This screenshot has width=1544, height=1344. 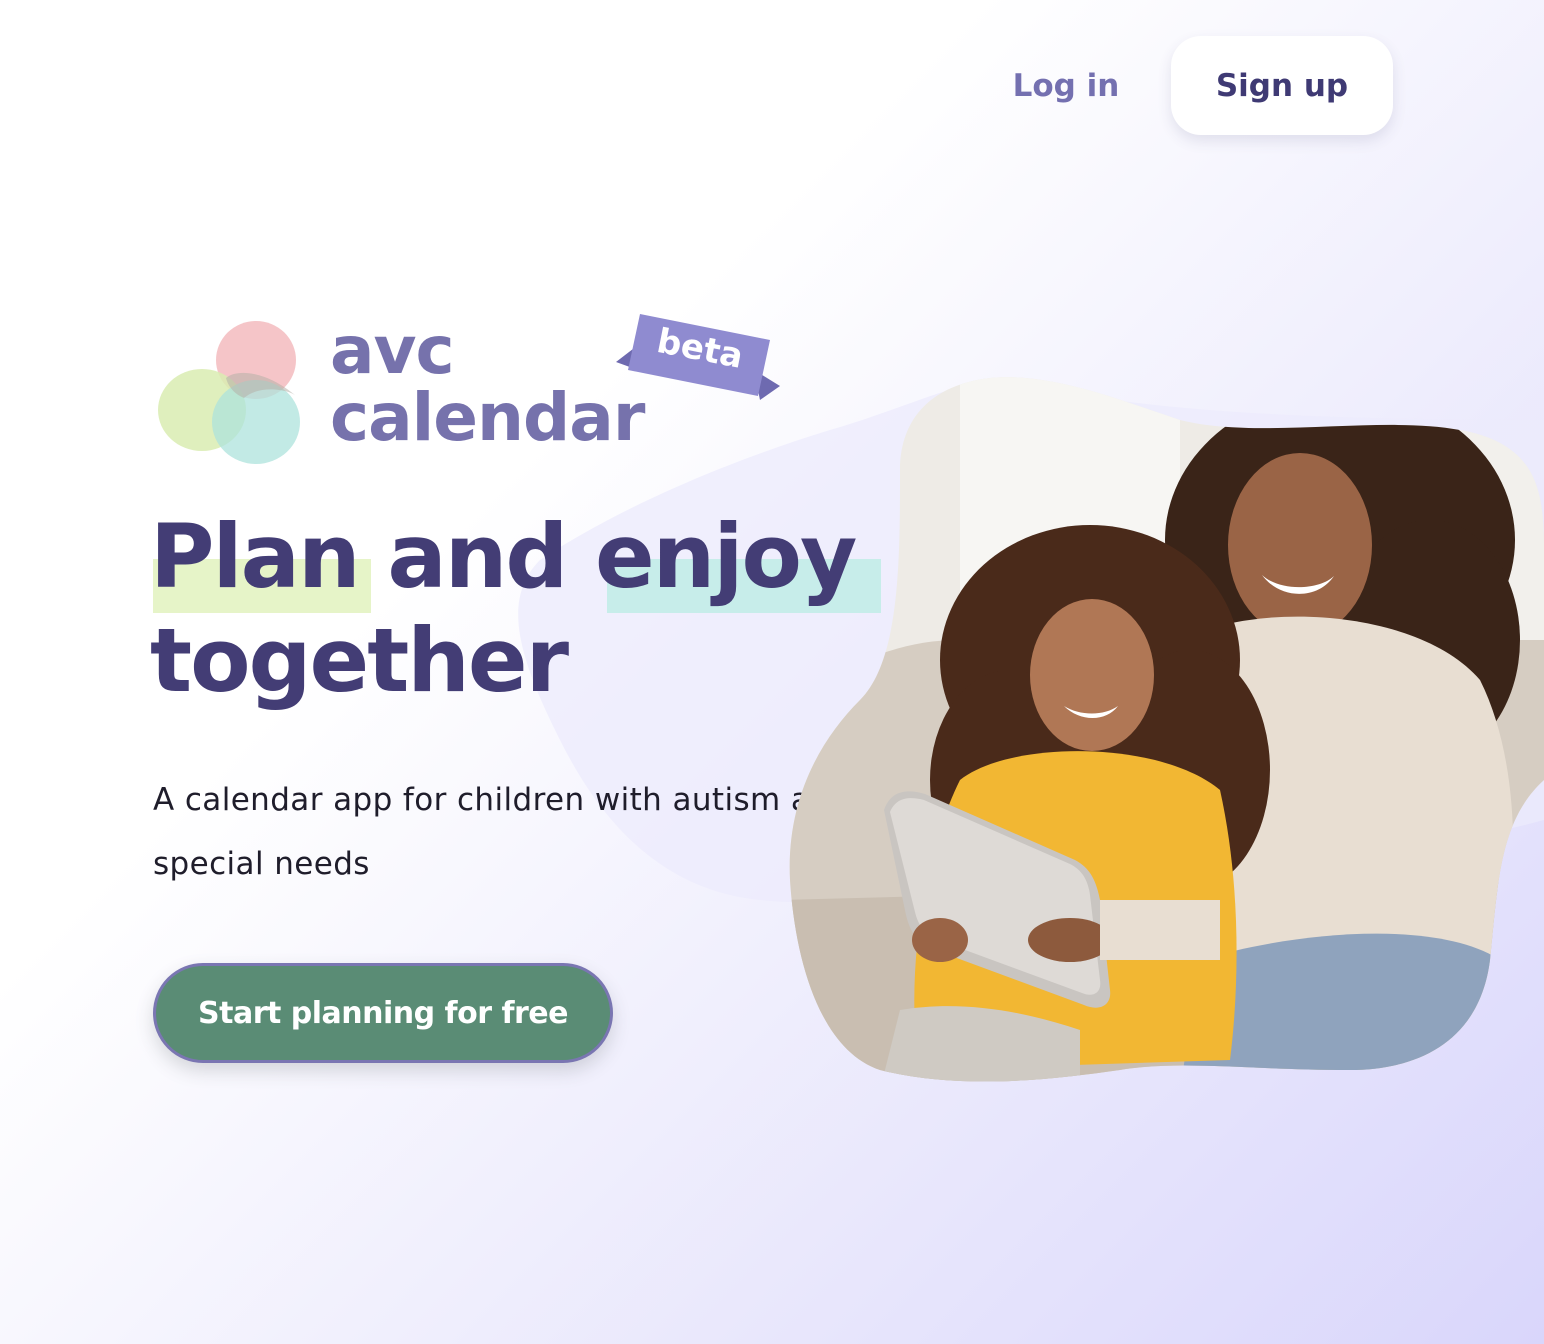 I want to click on logo-circles-icon, so click(x=229, y=392).